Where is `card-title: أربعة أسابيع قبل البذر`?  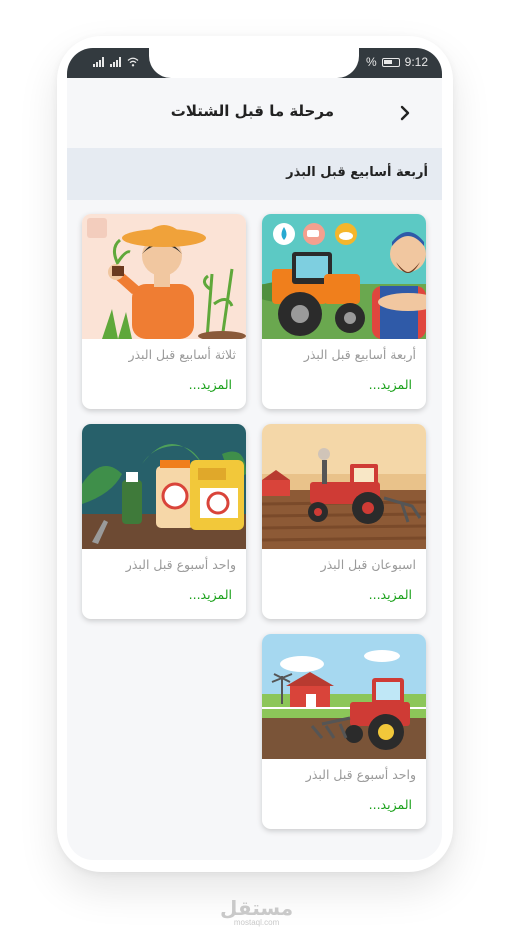
card-title: أربعة أسابيع قبل البذر is located at coordinates (359, 354).